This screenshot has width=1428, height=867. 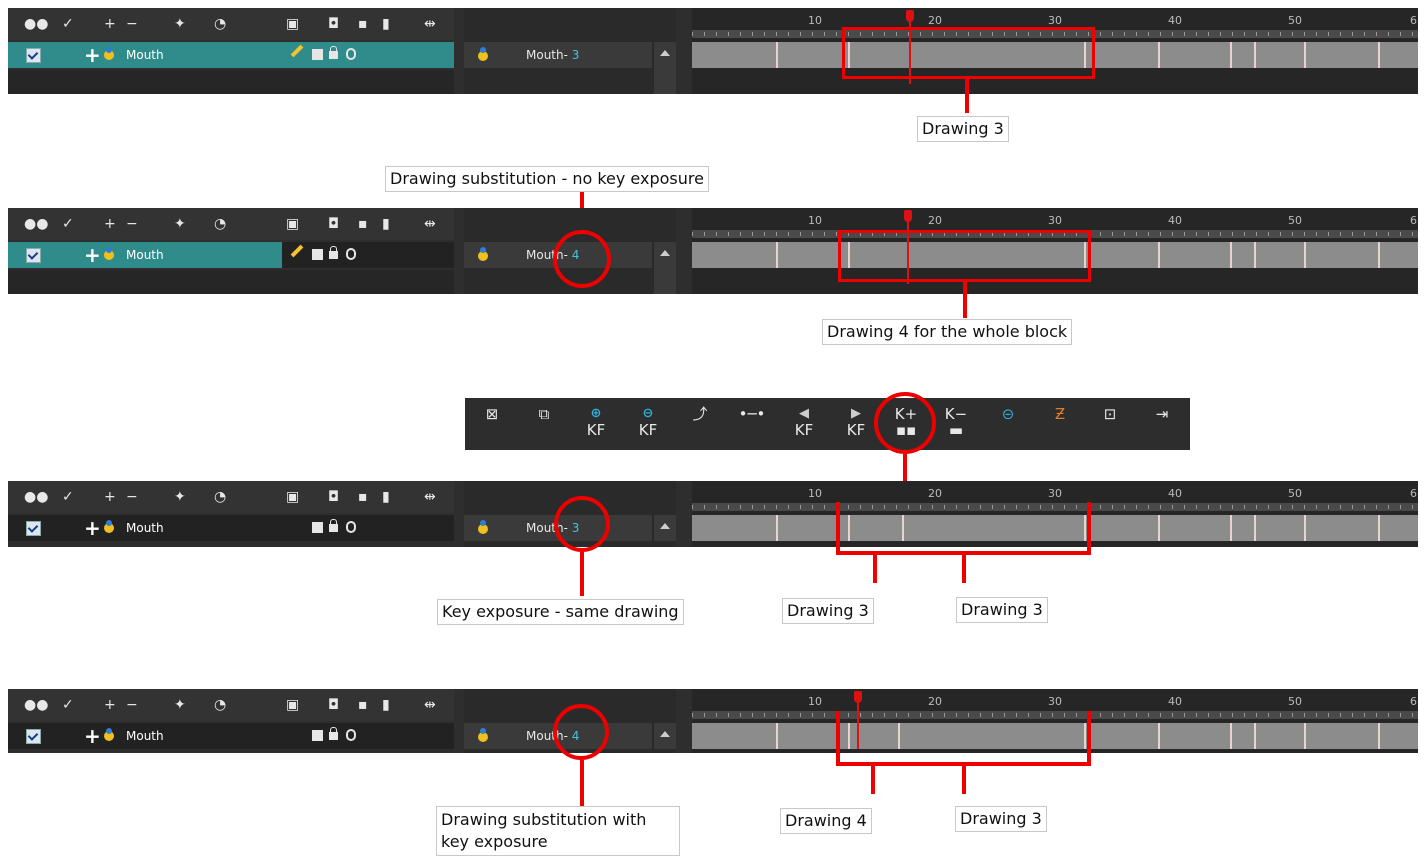 What do you see at coordinates (804, 422) in the screenshot?
I see `previous-keyframe-icon: ◀ KF` at bounding box center [804, 422].